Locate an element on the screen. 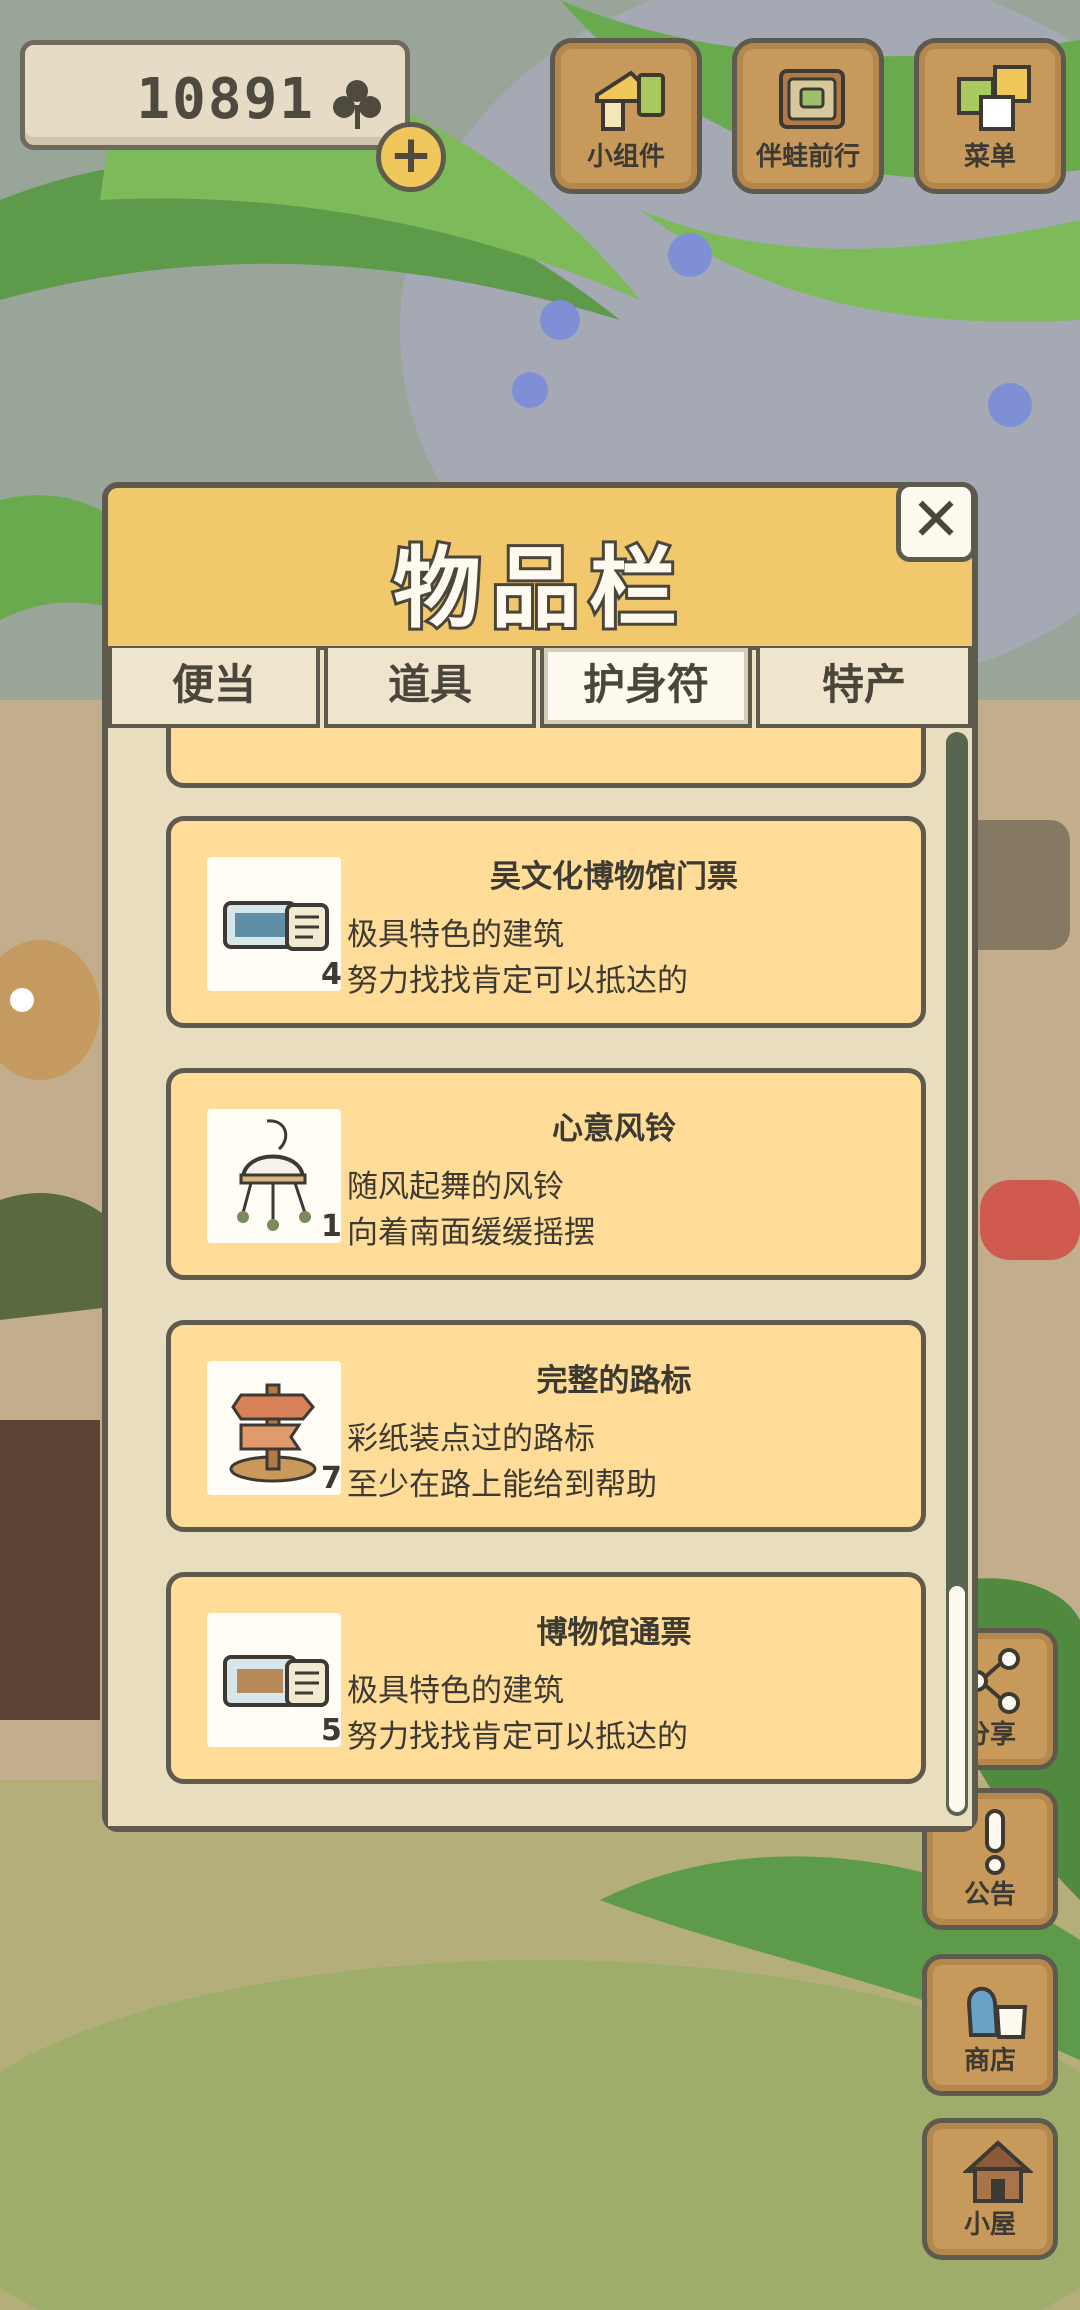  shop-button: 商店 is located at coordinates (990, 2025).